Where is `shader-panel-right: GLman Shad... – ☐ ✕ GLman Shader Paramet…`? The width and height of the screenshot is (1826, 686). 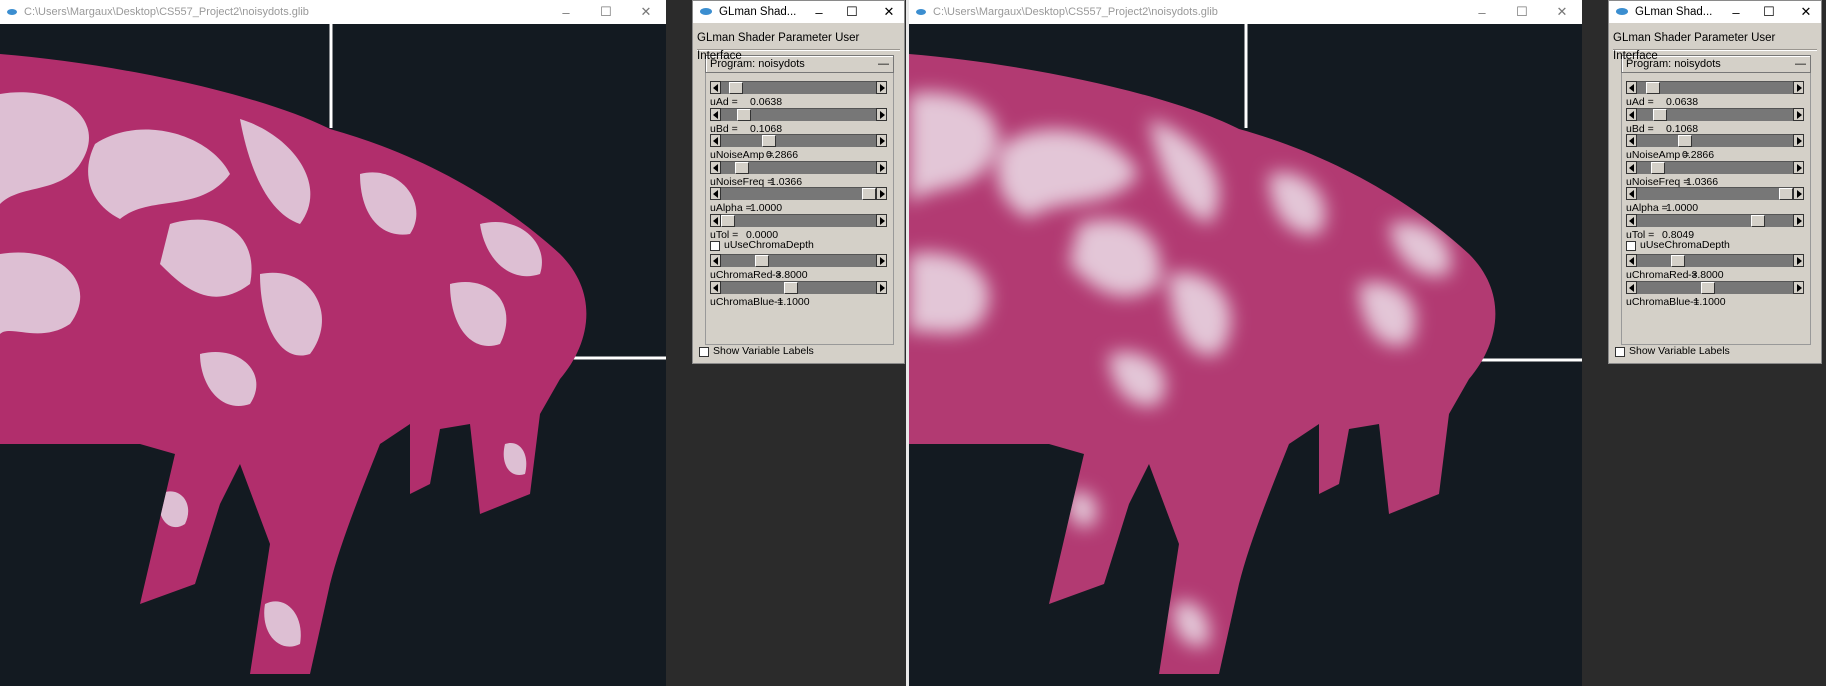 shader-panel-right: GLman Shad... – ☐ ✕ GLman Shader Paramet… is located at coordinates (1715, 182).